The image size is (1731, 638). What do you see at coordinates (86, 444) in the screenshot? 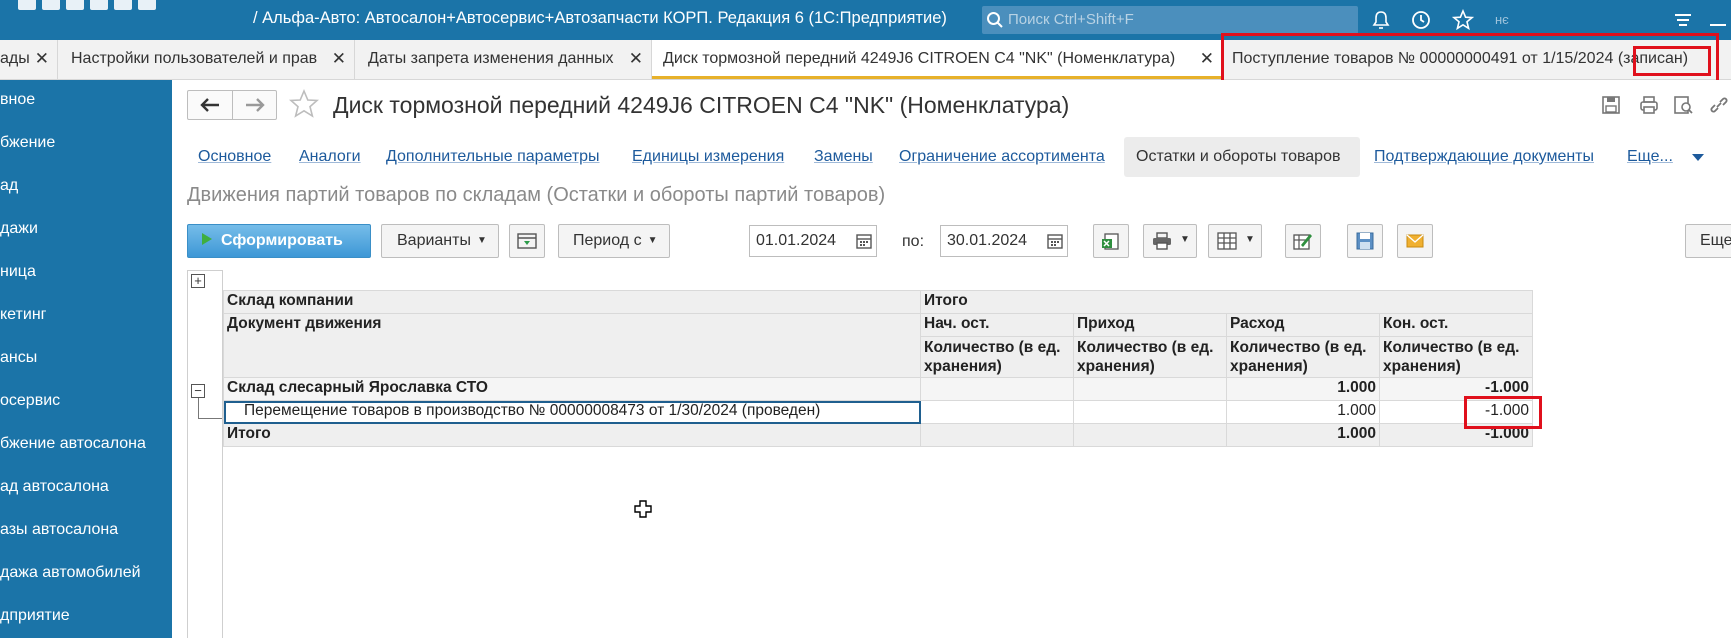
I see `sidebar-item-showroom-supply: бжение автосалона` at bounding box center [86, 444].